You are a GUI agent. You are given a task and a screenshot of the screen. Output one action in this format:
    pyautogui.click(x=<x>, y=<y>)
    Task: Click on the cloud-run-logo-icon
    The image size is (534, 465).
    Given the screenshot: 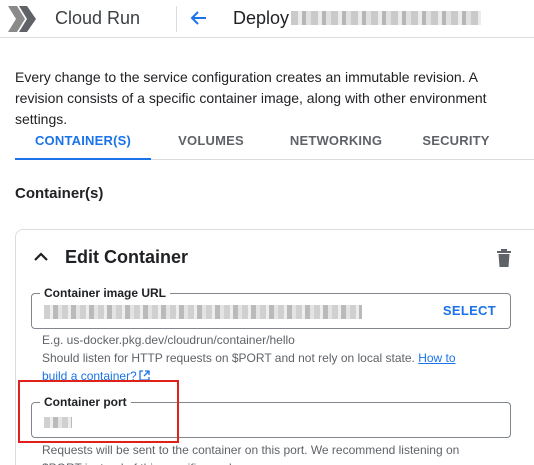 What is the action you would take?
    pyautogui.click(x=22, y=19)
    